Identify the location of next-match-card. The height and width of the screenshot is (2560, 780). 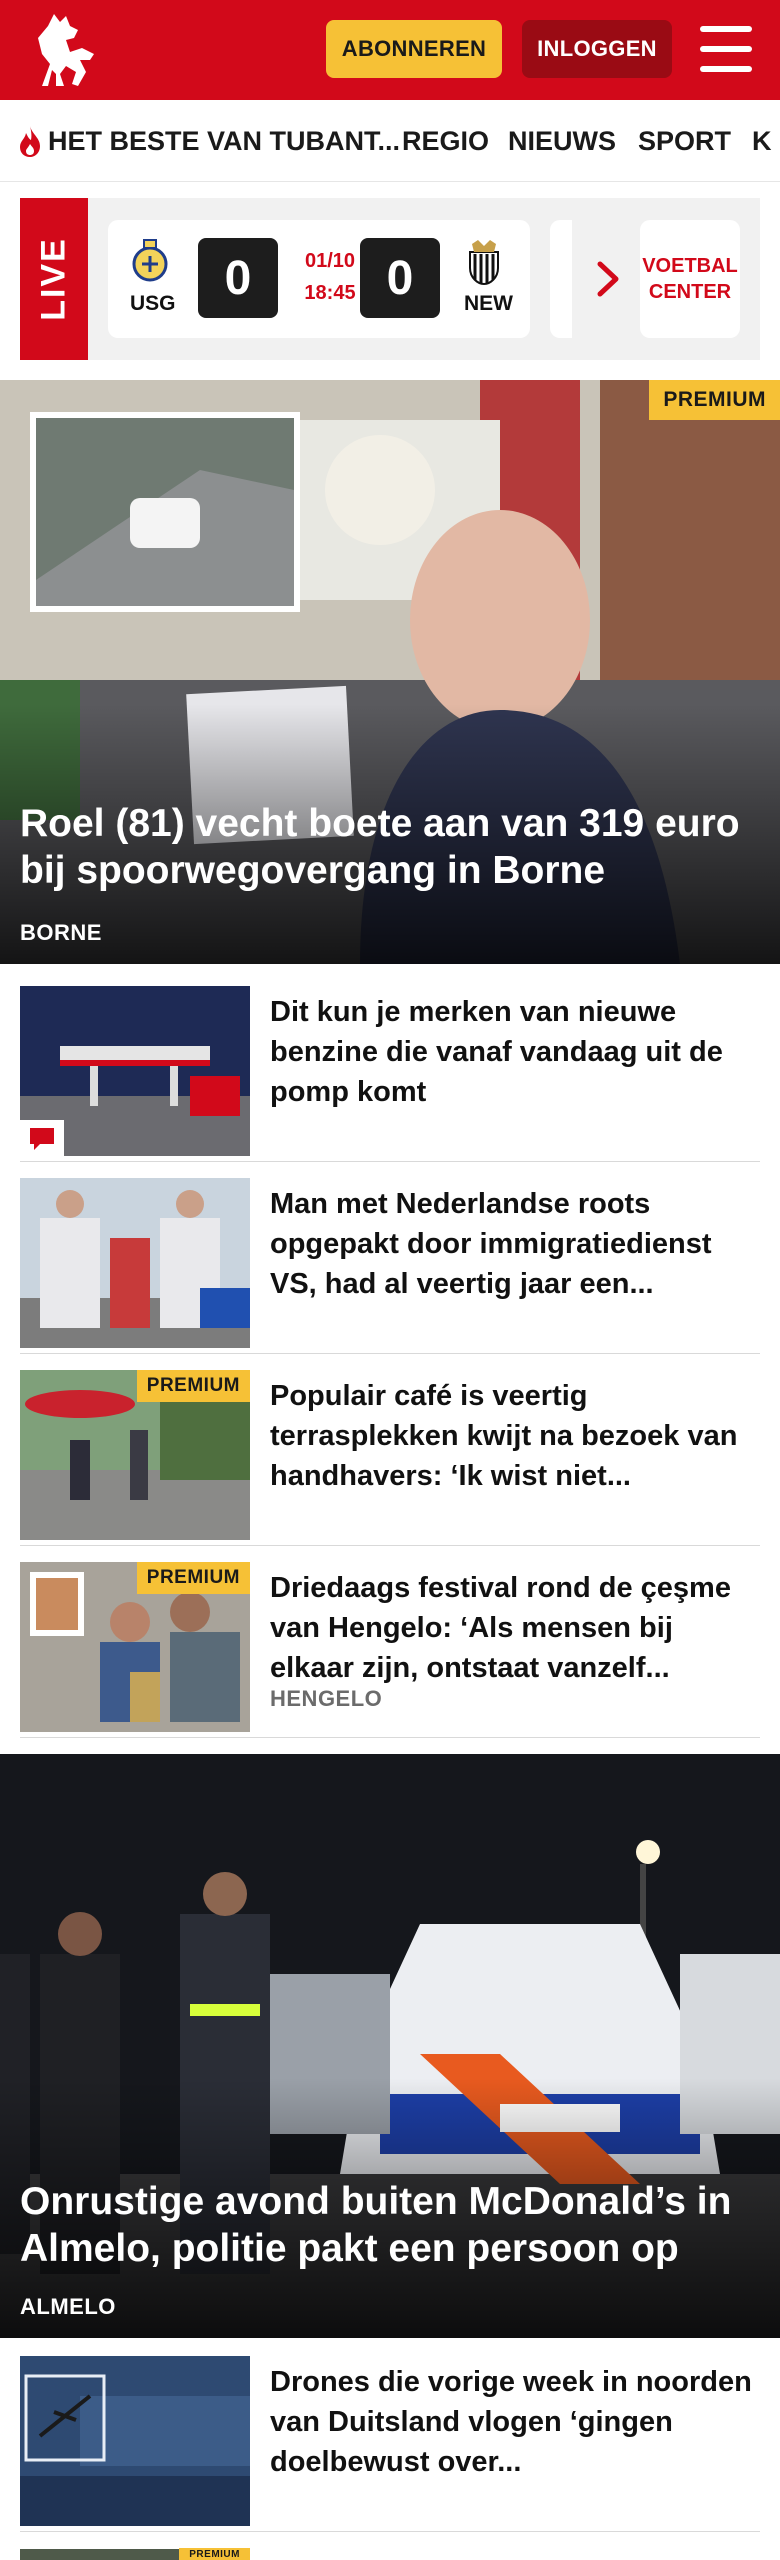
(561, 279).